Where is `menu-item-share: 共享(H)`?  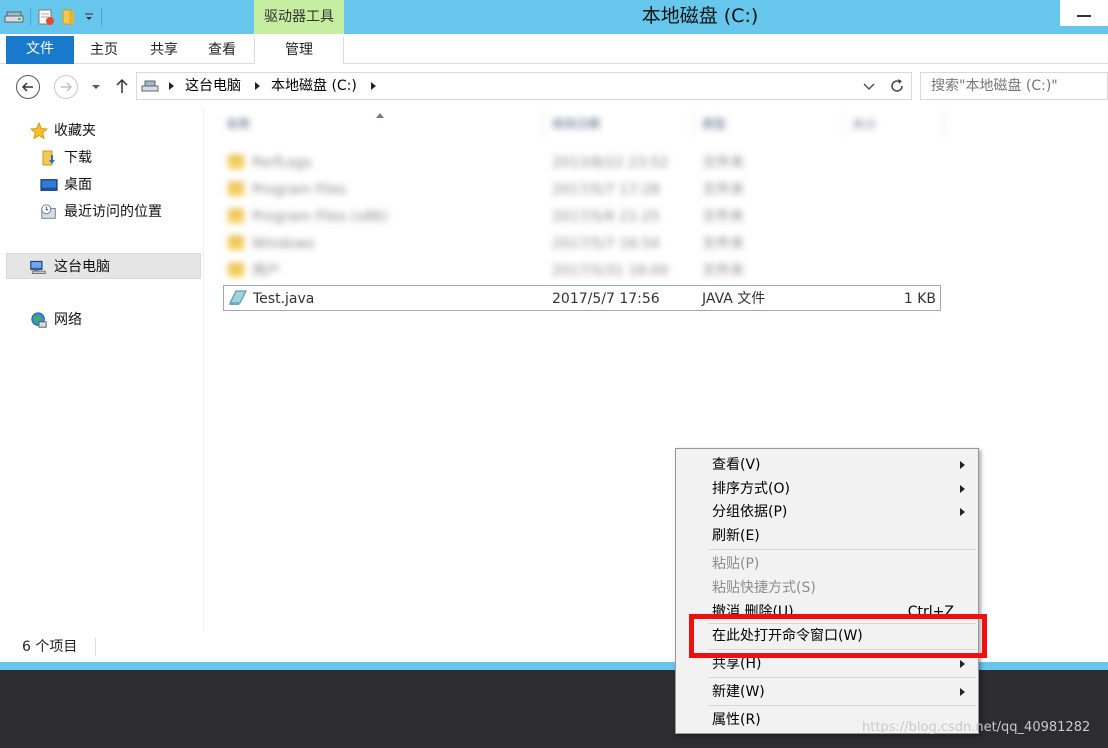
menu-item-share: 共享(H) is located at coordinates (827, 664).